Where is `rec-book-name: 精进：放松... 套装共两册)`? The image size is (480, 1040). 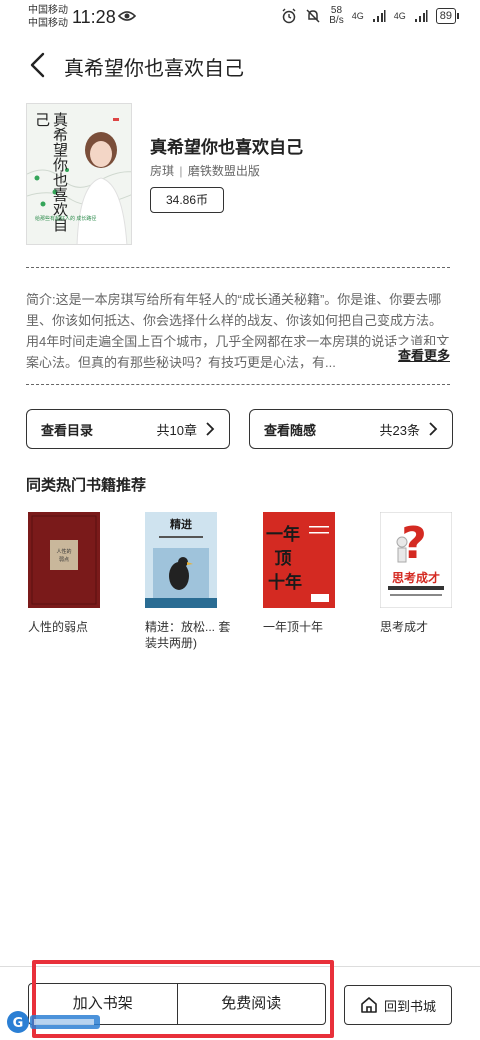
rec-book-name: 精进：放松... 套装共两册) is located at coordinates (190, 635).